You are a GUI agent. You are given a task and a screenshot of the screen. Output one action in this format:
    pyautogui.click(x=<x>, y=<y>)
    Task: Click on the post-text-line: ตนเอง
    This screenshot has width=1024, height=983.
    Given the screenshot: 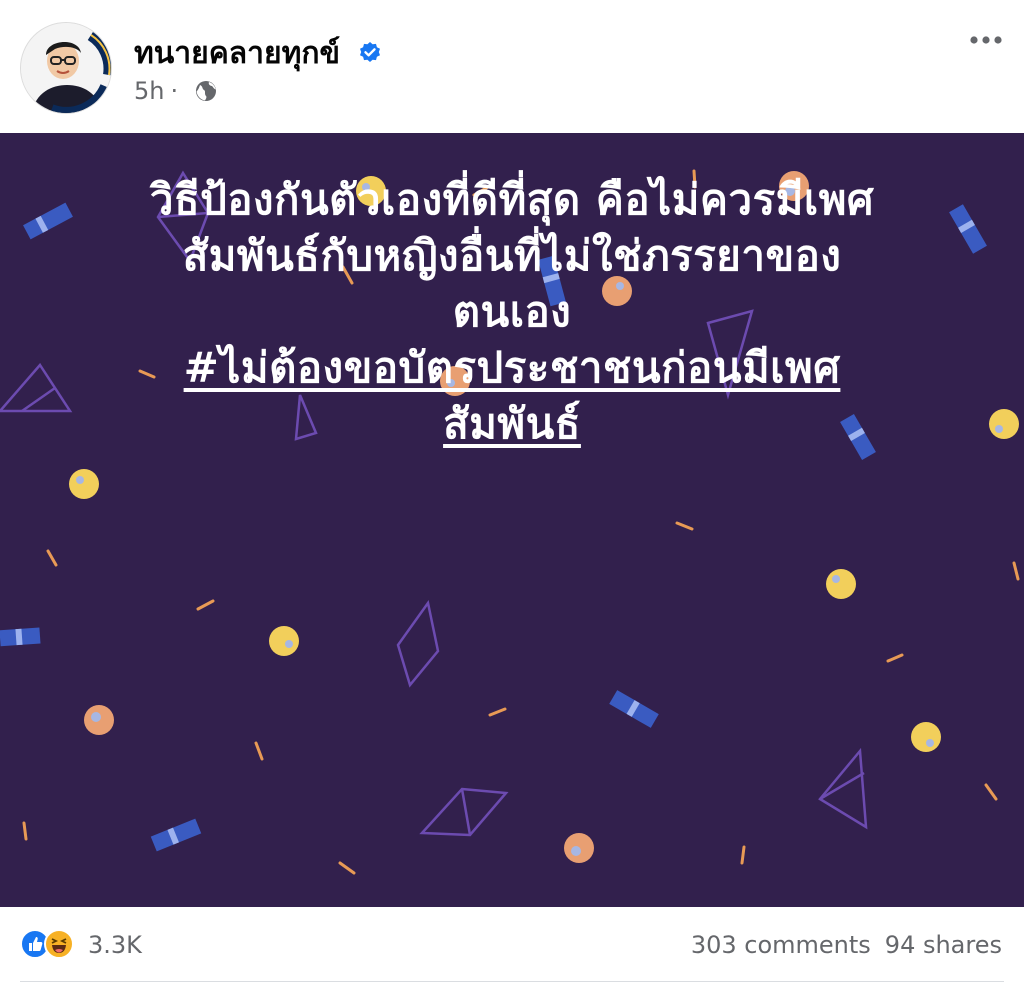 What is the action you would take?
    pyautogui.click(x=512, y=311)
    